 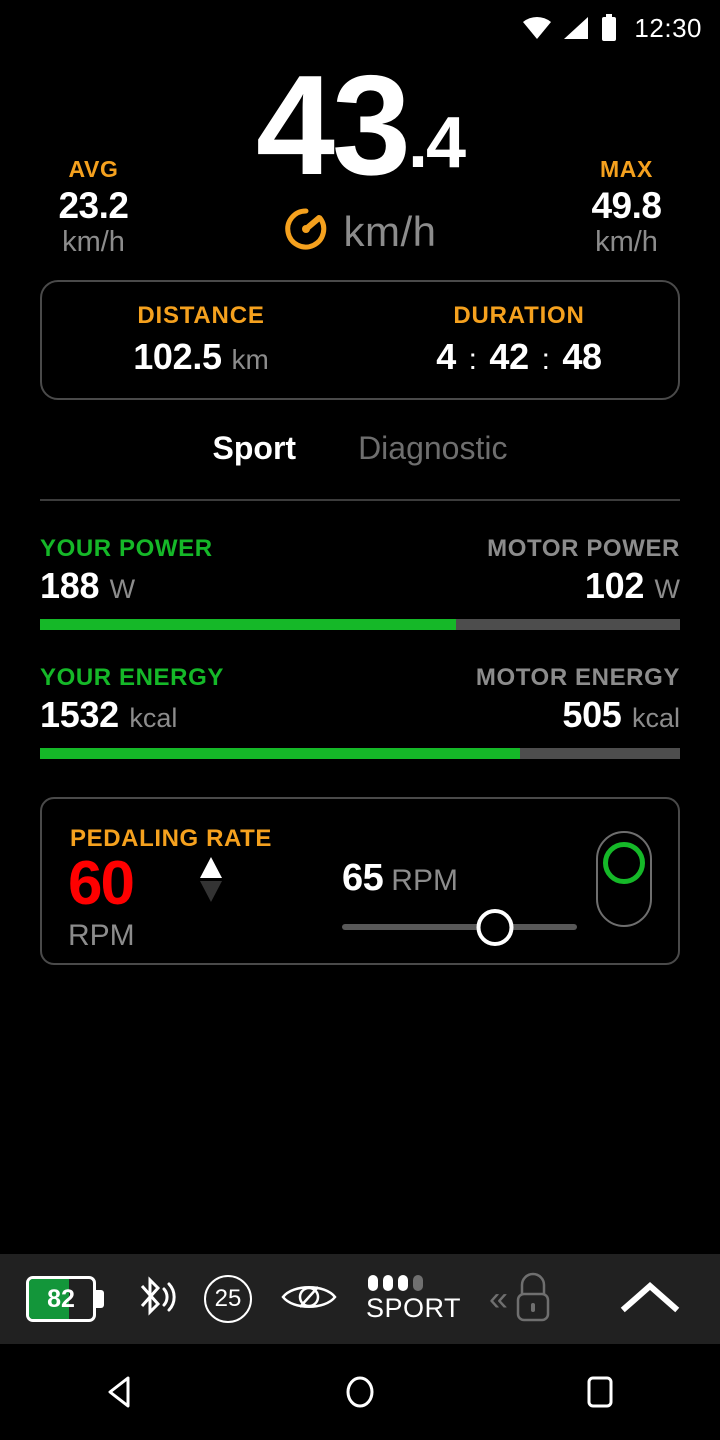 I want to click on pedaling-target: 65 RPM, so click(x=400, y=878).